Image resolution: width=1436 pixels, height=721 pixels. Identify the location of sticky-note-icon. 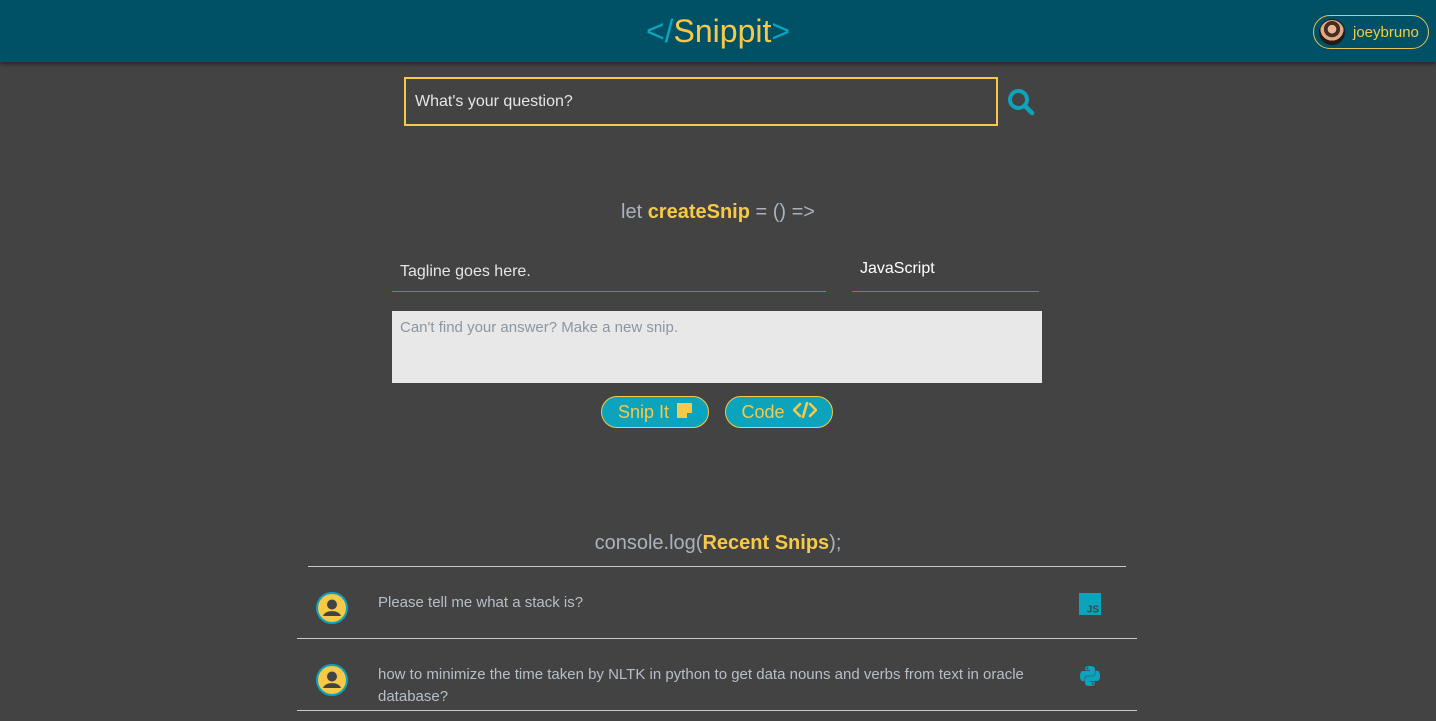
(685, 412).